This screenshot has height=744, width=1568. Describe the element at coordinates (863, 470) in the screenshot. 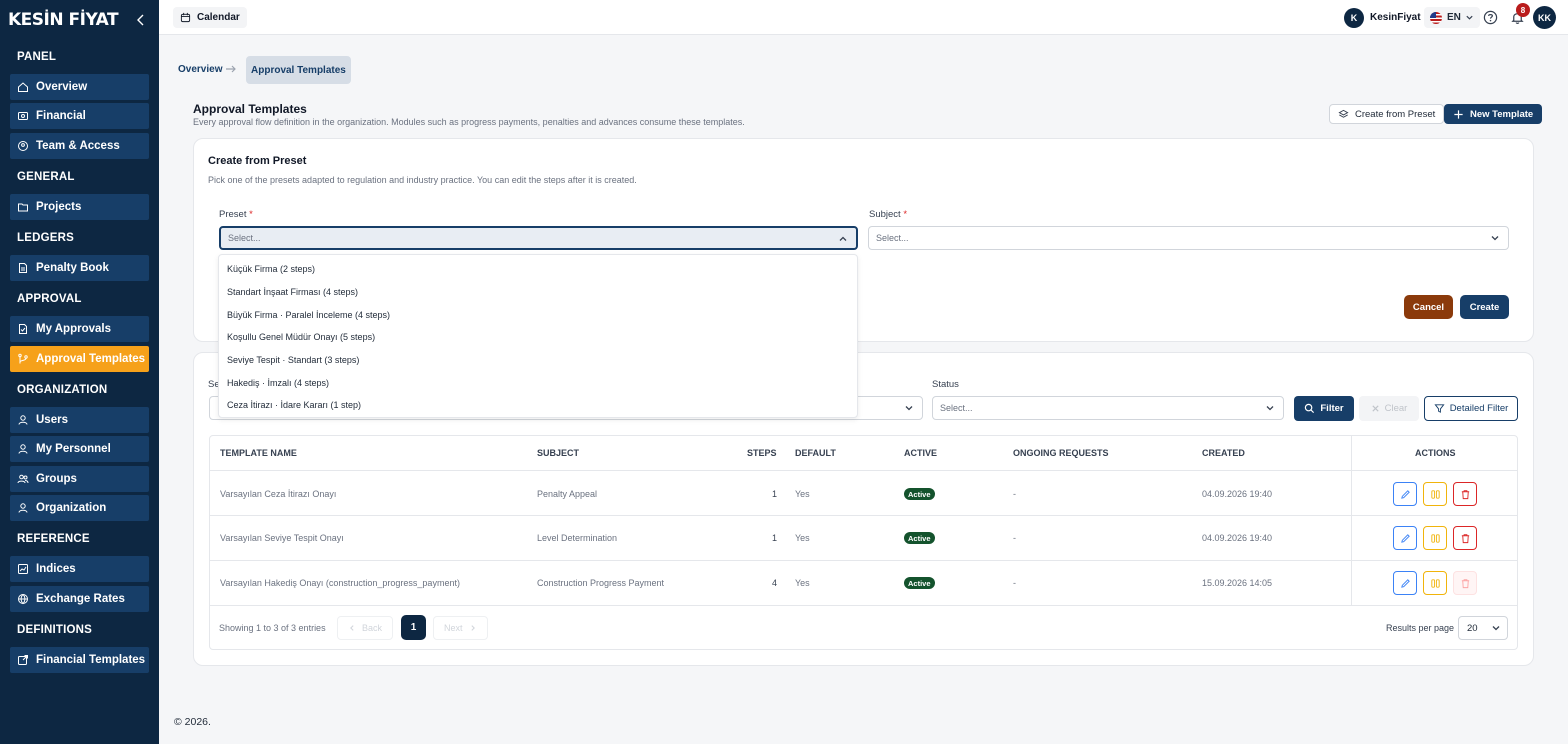

I see `header-divider` at that location.